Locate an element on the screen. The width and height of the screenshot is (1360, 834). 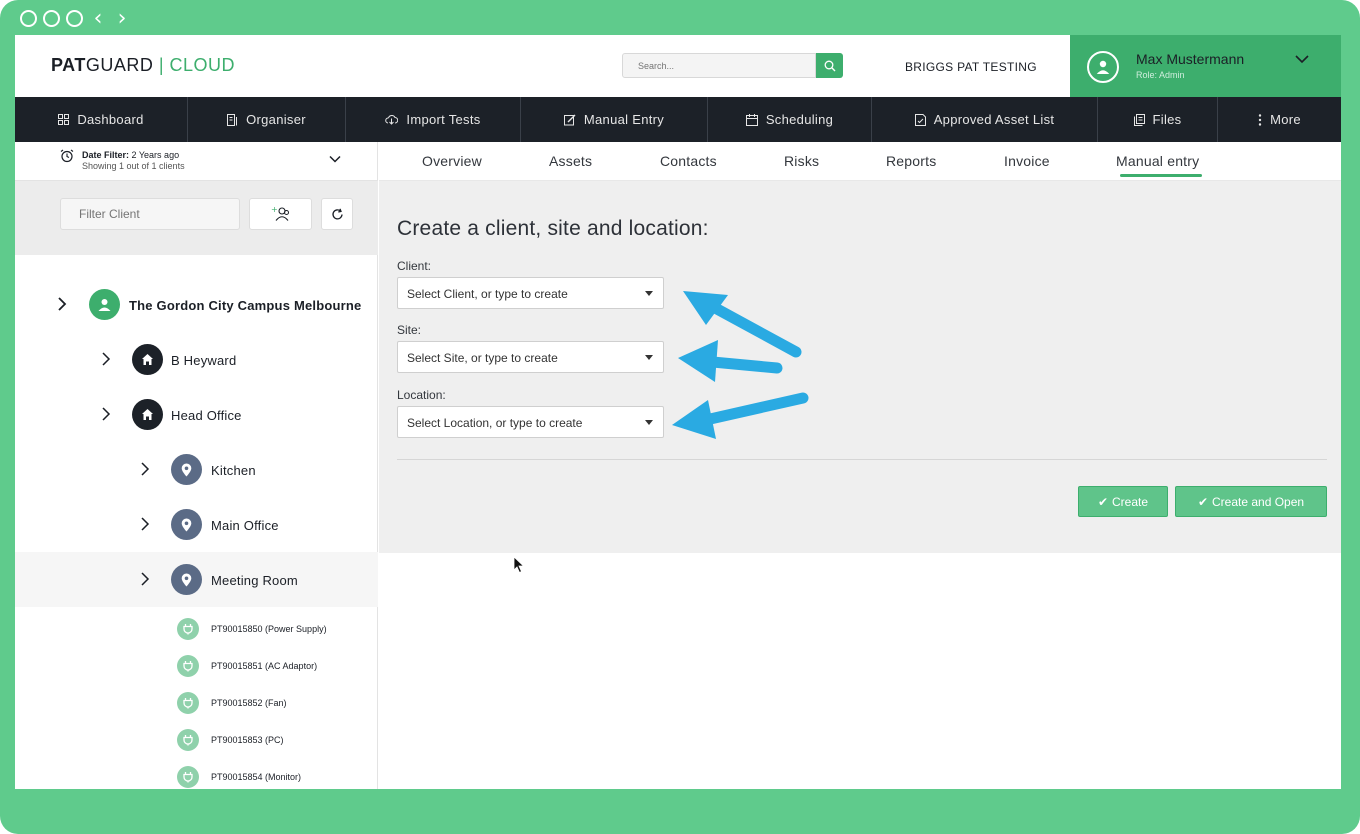
back-chevron-icon: ‹ is located at coordinates (98, 19).